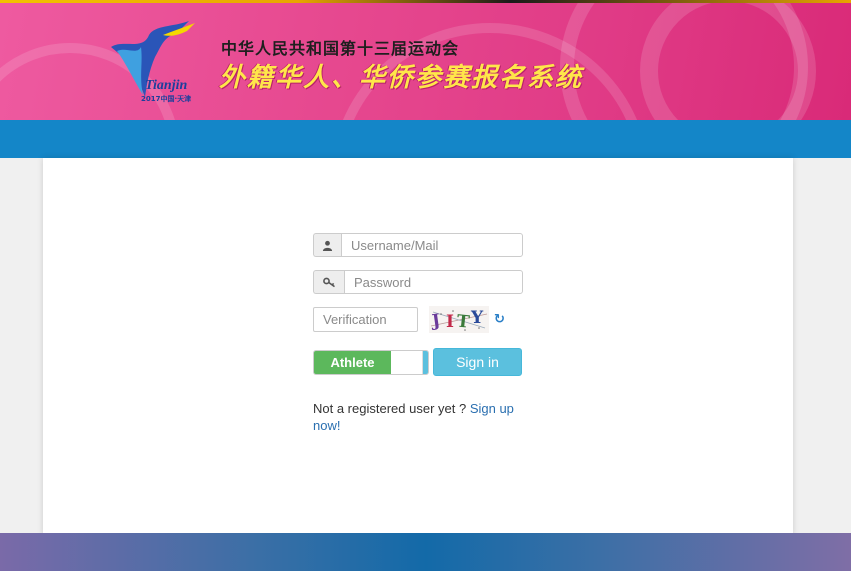  What do you see at coordinates (477, 318) in the screenshot?
I see `svg-text: Y` at bounding box center [477, 318].